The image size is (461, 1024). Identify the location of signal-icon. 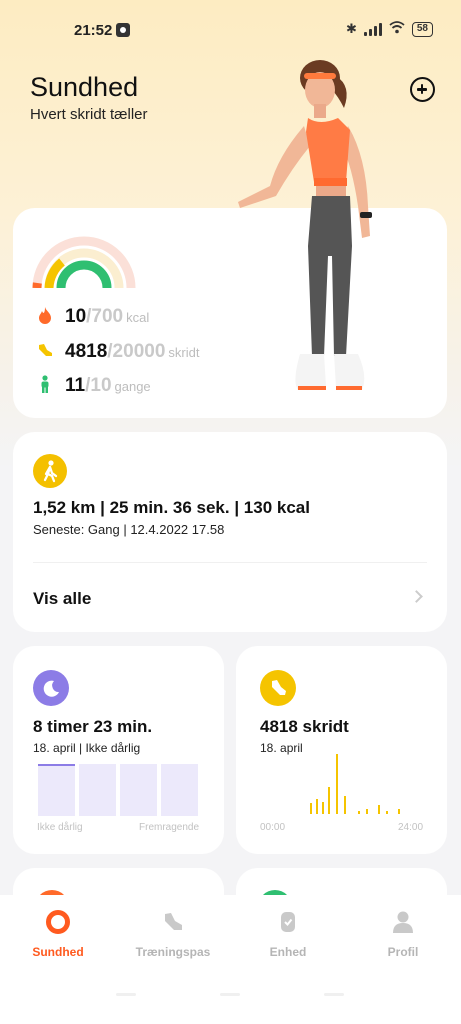
(372, 29).